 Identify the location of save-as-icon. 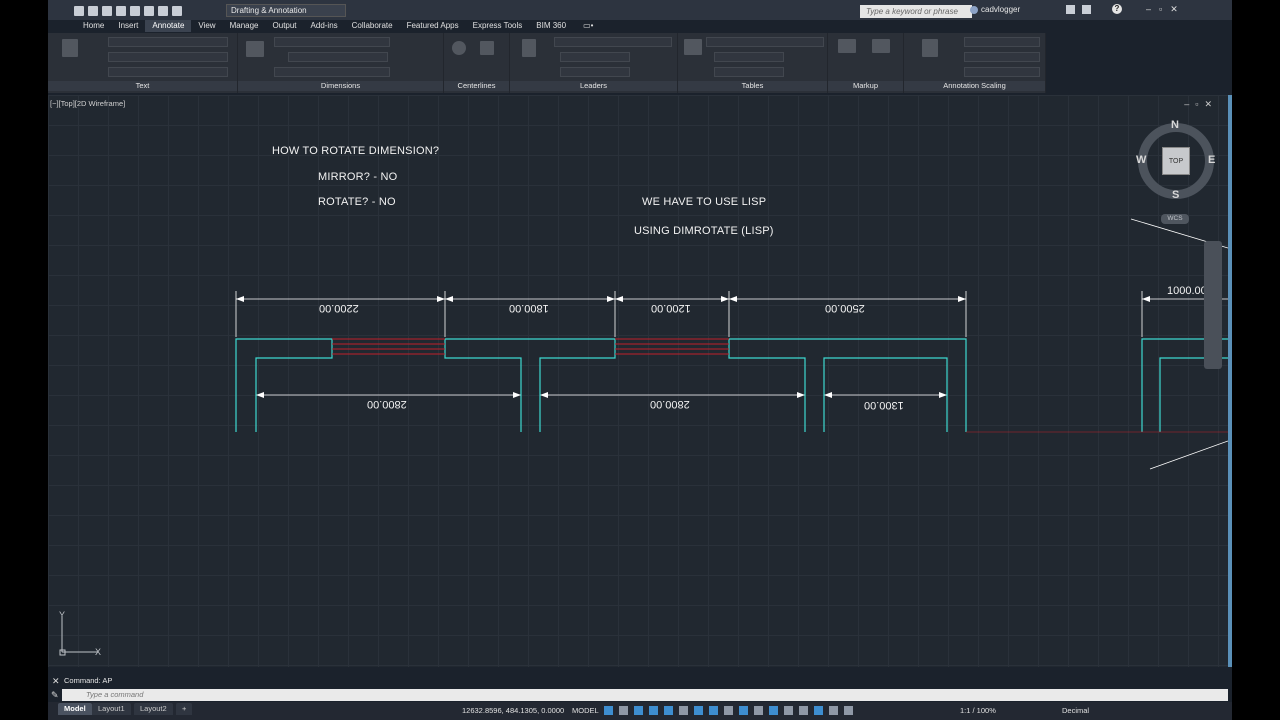
(121, 11).